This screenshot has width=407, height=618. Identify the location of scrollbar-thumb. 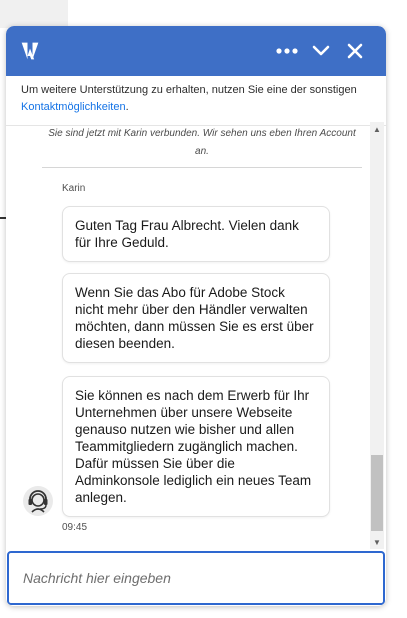
(377, 493).